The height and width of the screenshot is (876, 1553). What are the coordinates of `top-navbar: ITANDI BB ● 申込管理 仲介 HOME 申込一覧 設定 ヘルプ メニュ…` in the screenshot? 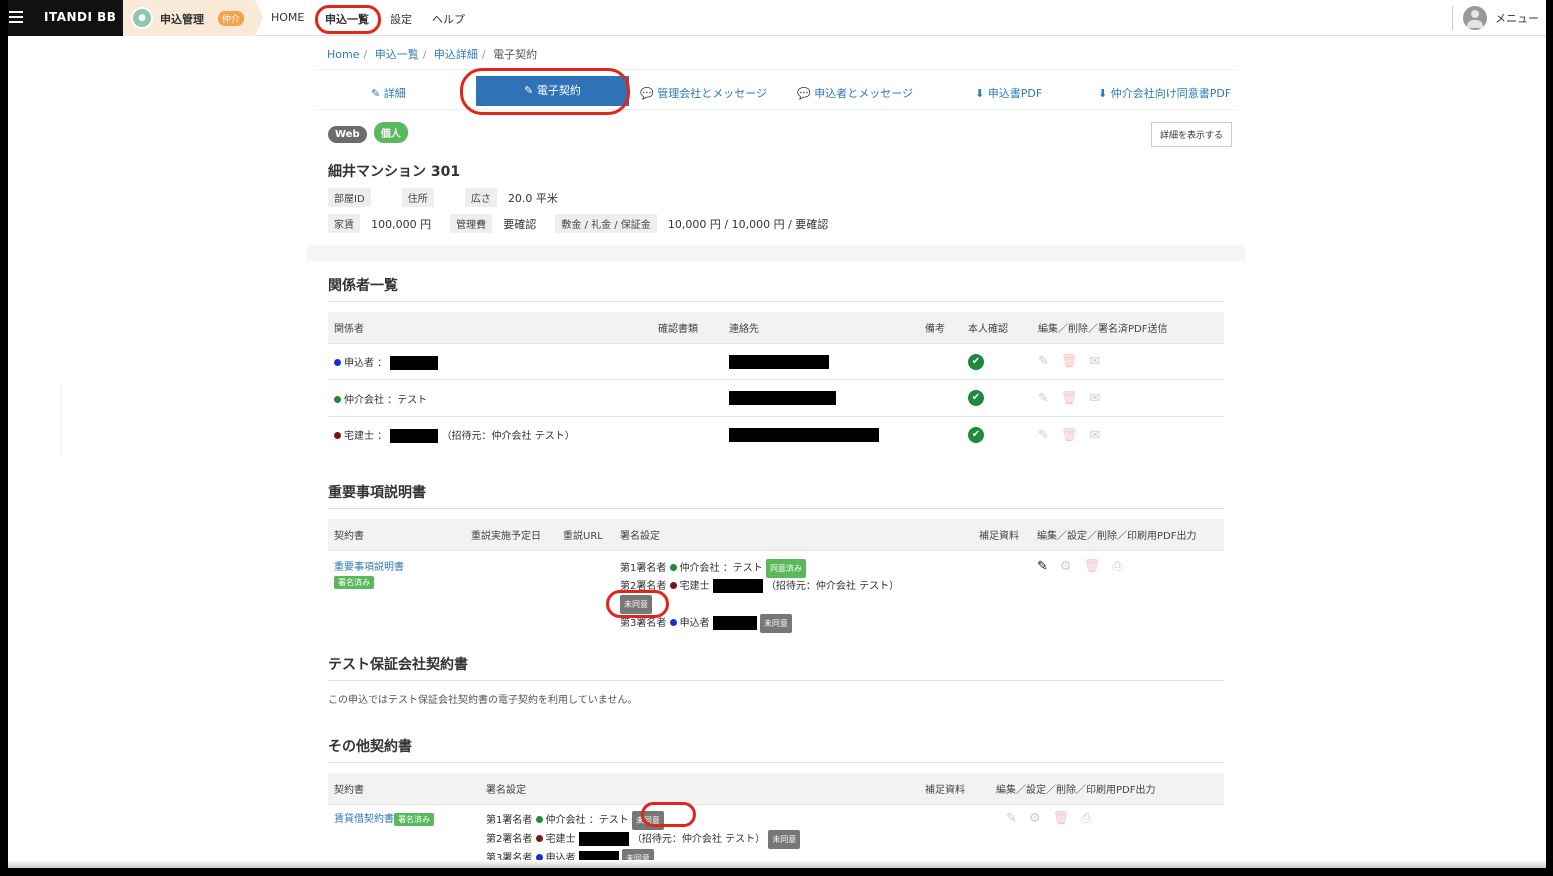 It's located at (777, 18).